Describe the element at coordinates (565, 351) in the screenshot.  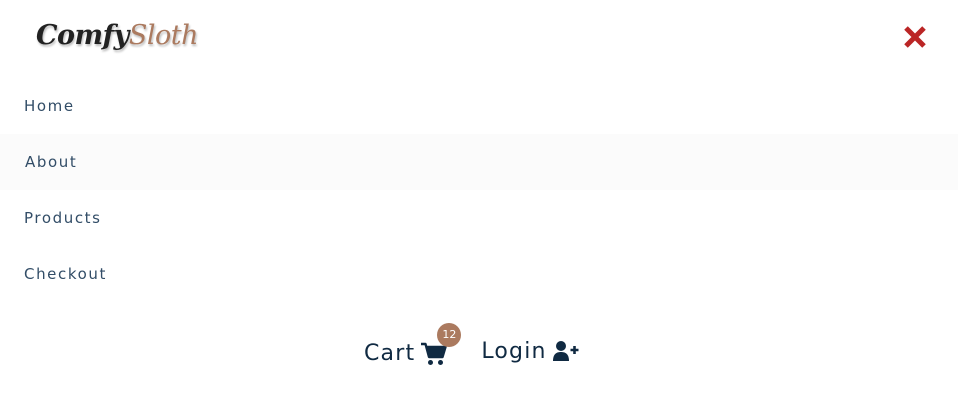
I see `user-plus-icon` at that location.